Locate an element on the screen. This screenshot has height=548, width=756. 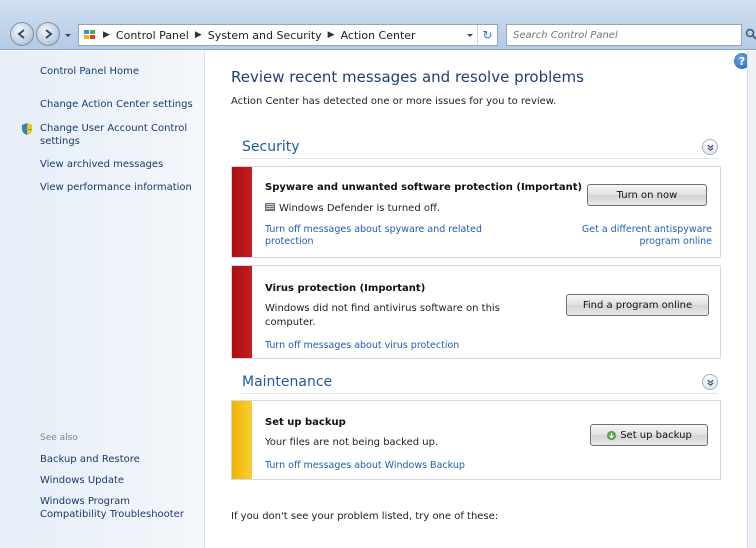
forward-button is located at coordinates (48, 34).